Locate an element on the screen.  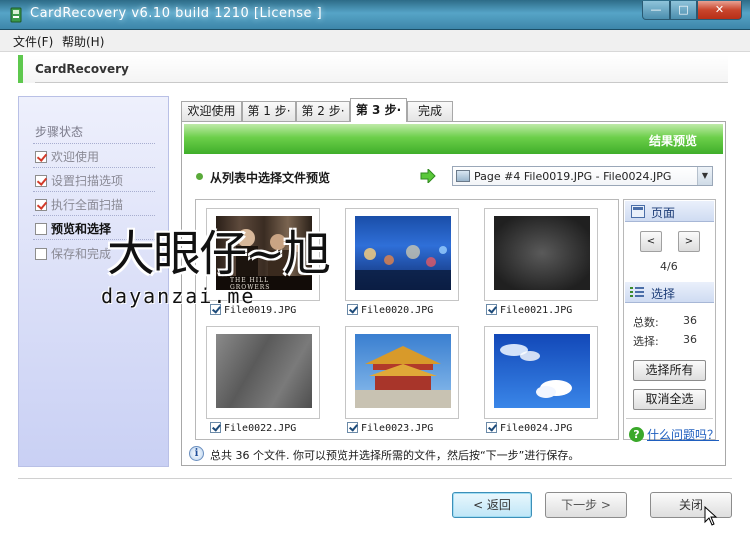
app-icon is located at coordinates (16, 15).